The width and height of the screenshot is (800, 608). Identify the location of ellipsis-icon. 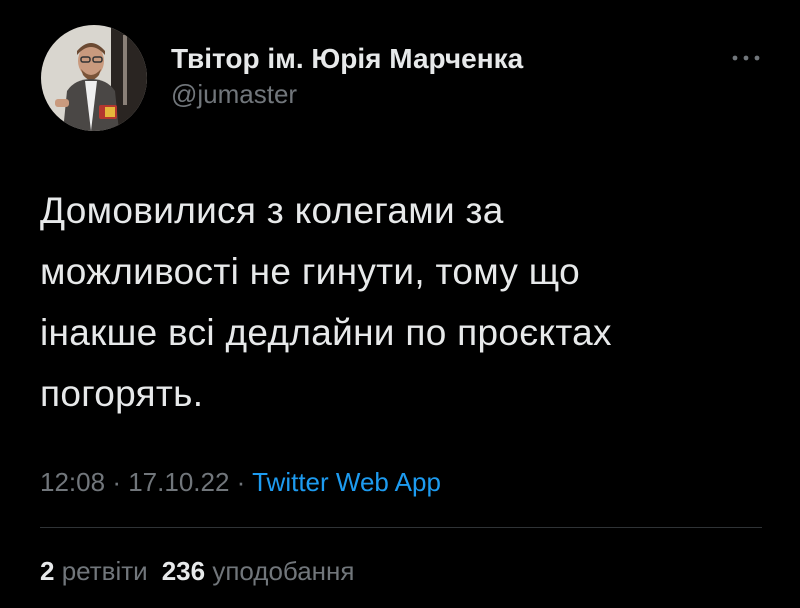
(746, 58).